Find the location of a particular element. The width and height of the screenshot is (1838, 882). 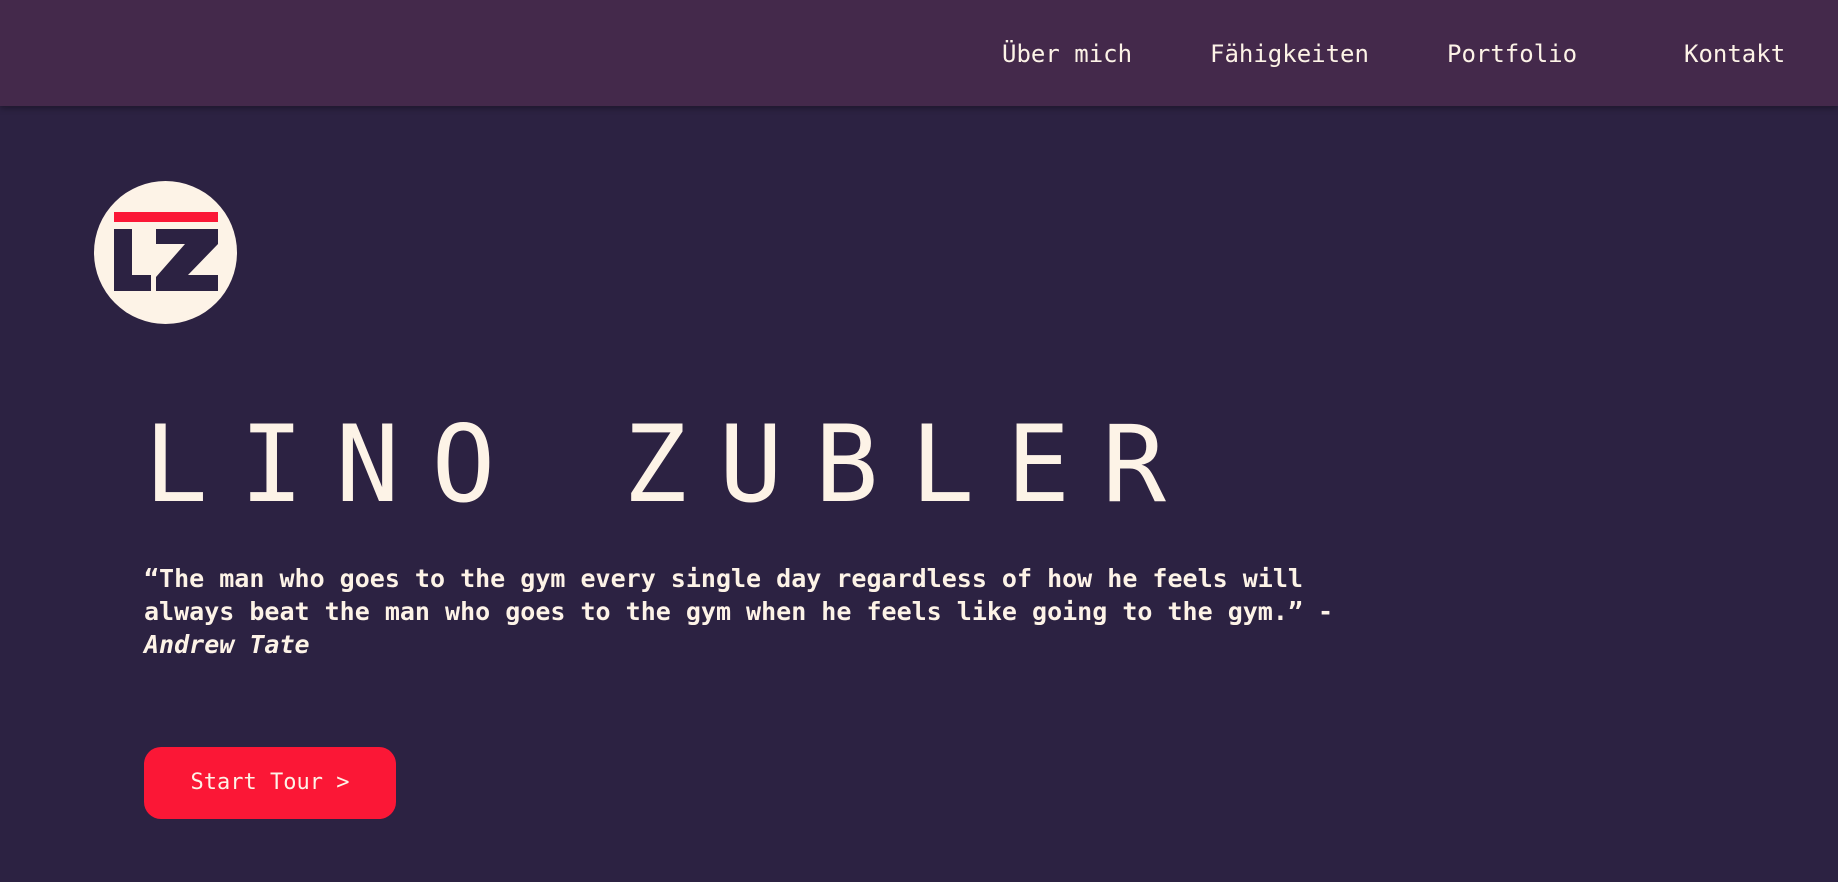

nav-link-portfolio: Portfolio is located at coordinates (1512, 54).